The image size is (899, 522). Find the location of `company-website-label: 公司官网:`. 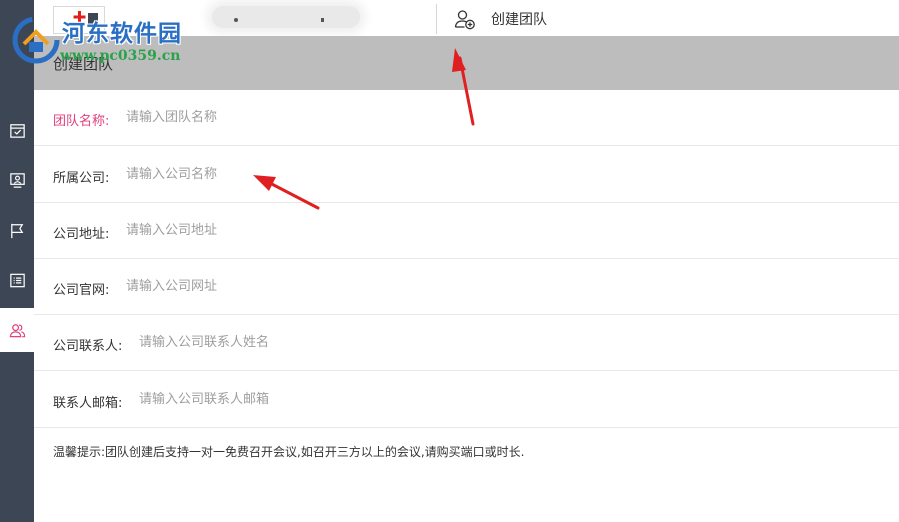

company-website-label: 公司官网: is located at coordinates (81, 290).